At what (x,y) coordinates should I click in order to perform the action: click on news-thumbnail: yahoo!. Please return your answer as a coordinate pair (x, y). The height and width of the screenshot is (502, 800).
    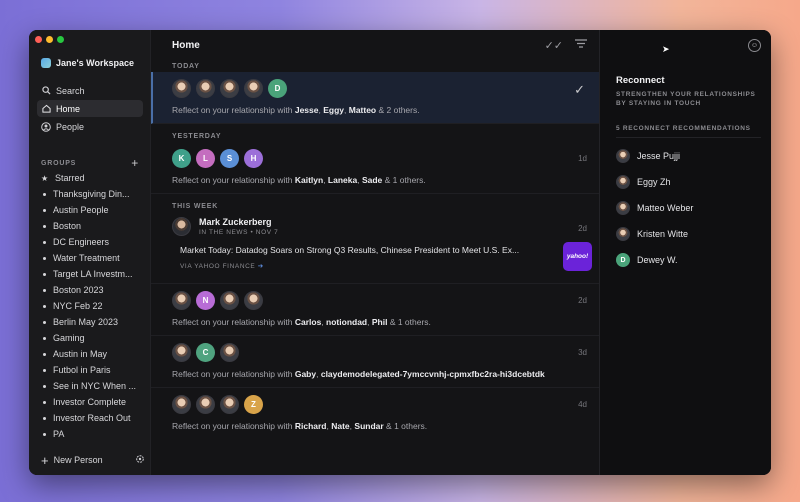
    Looking at the image, I should click on (577, 256).